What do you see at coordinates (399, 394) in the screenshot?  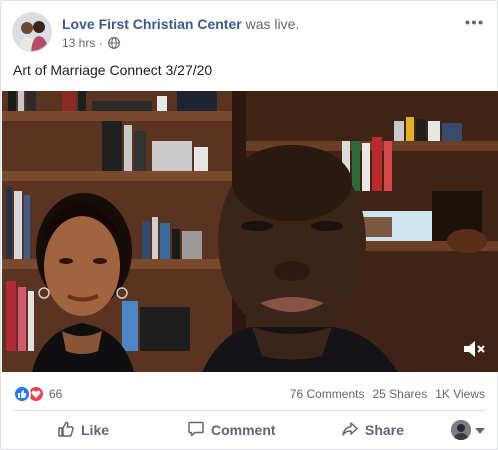 I see `shares-count-link: 25 Shares` at bounding box center [399, 394].